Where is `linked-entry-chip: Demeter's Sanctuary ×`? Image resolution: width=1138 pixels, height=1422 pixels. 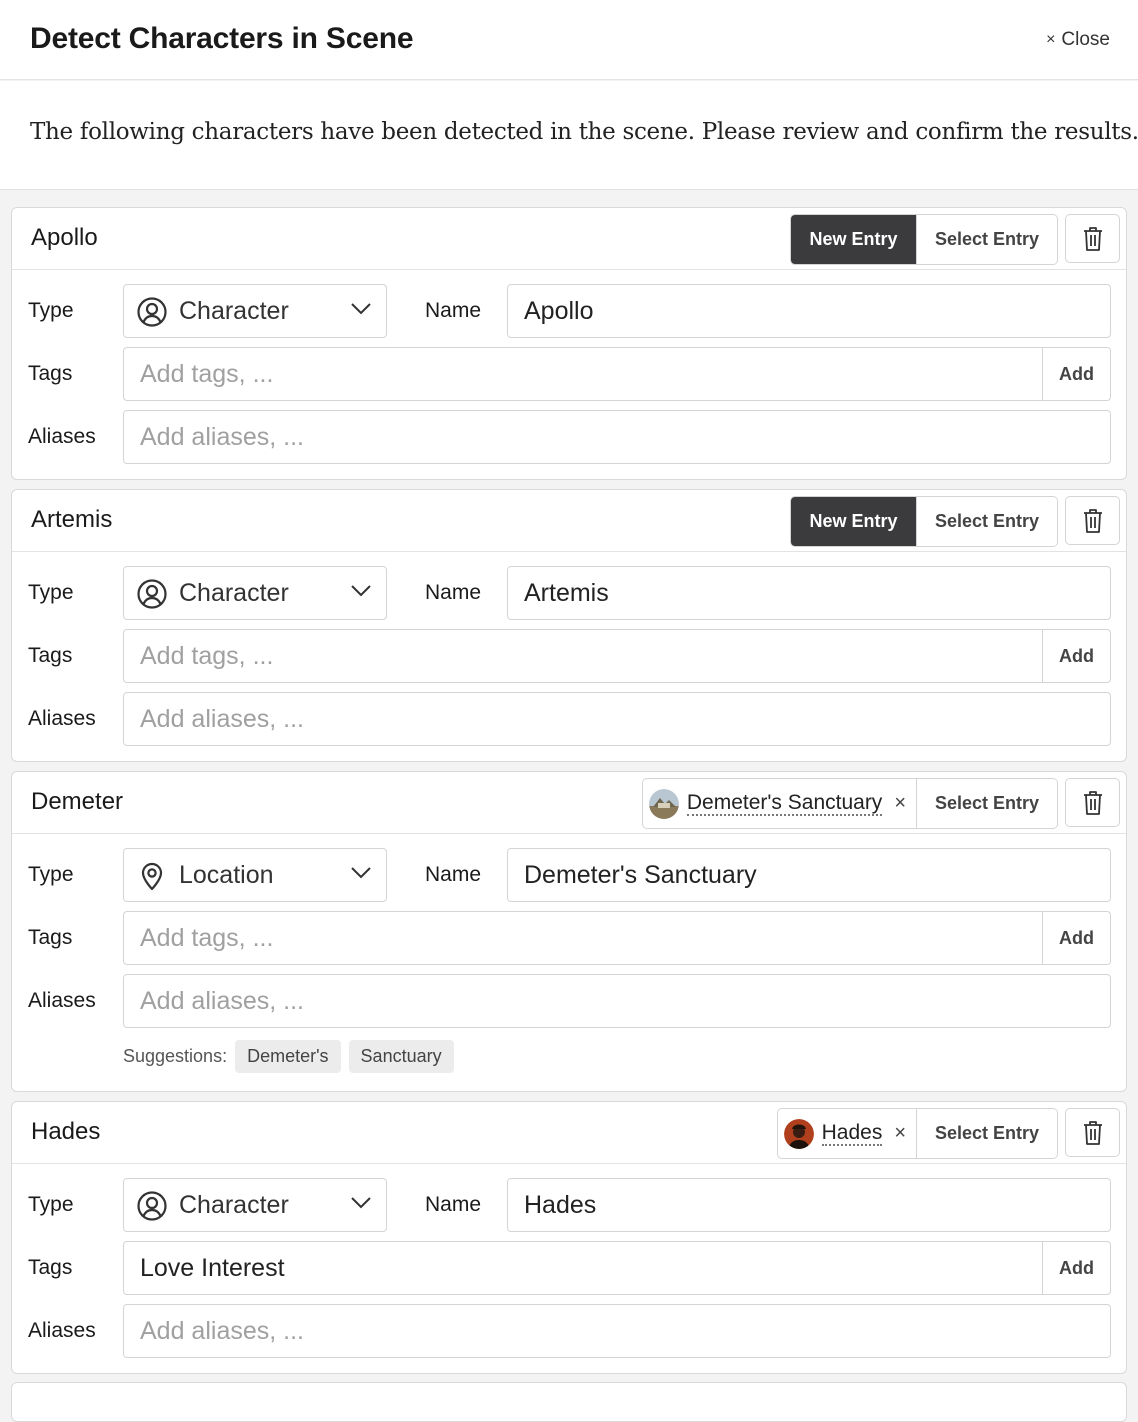
linked-entry-chip: Demeter's Sanctuary × is located at coordinates (779, 803).